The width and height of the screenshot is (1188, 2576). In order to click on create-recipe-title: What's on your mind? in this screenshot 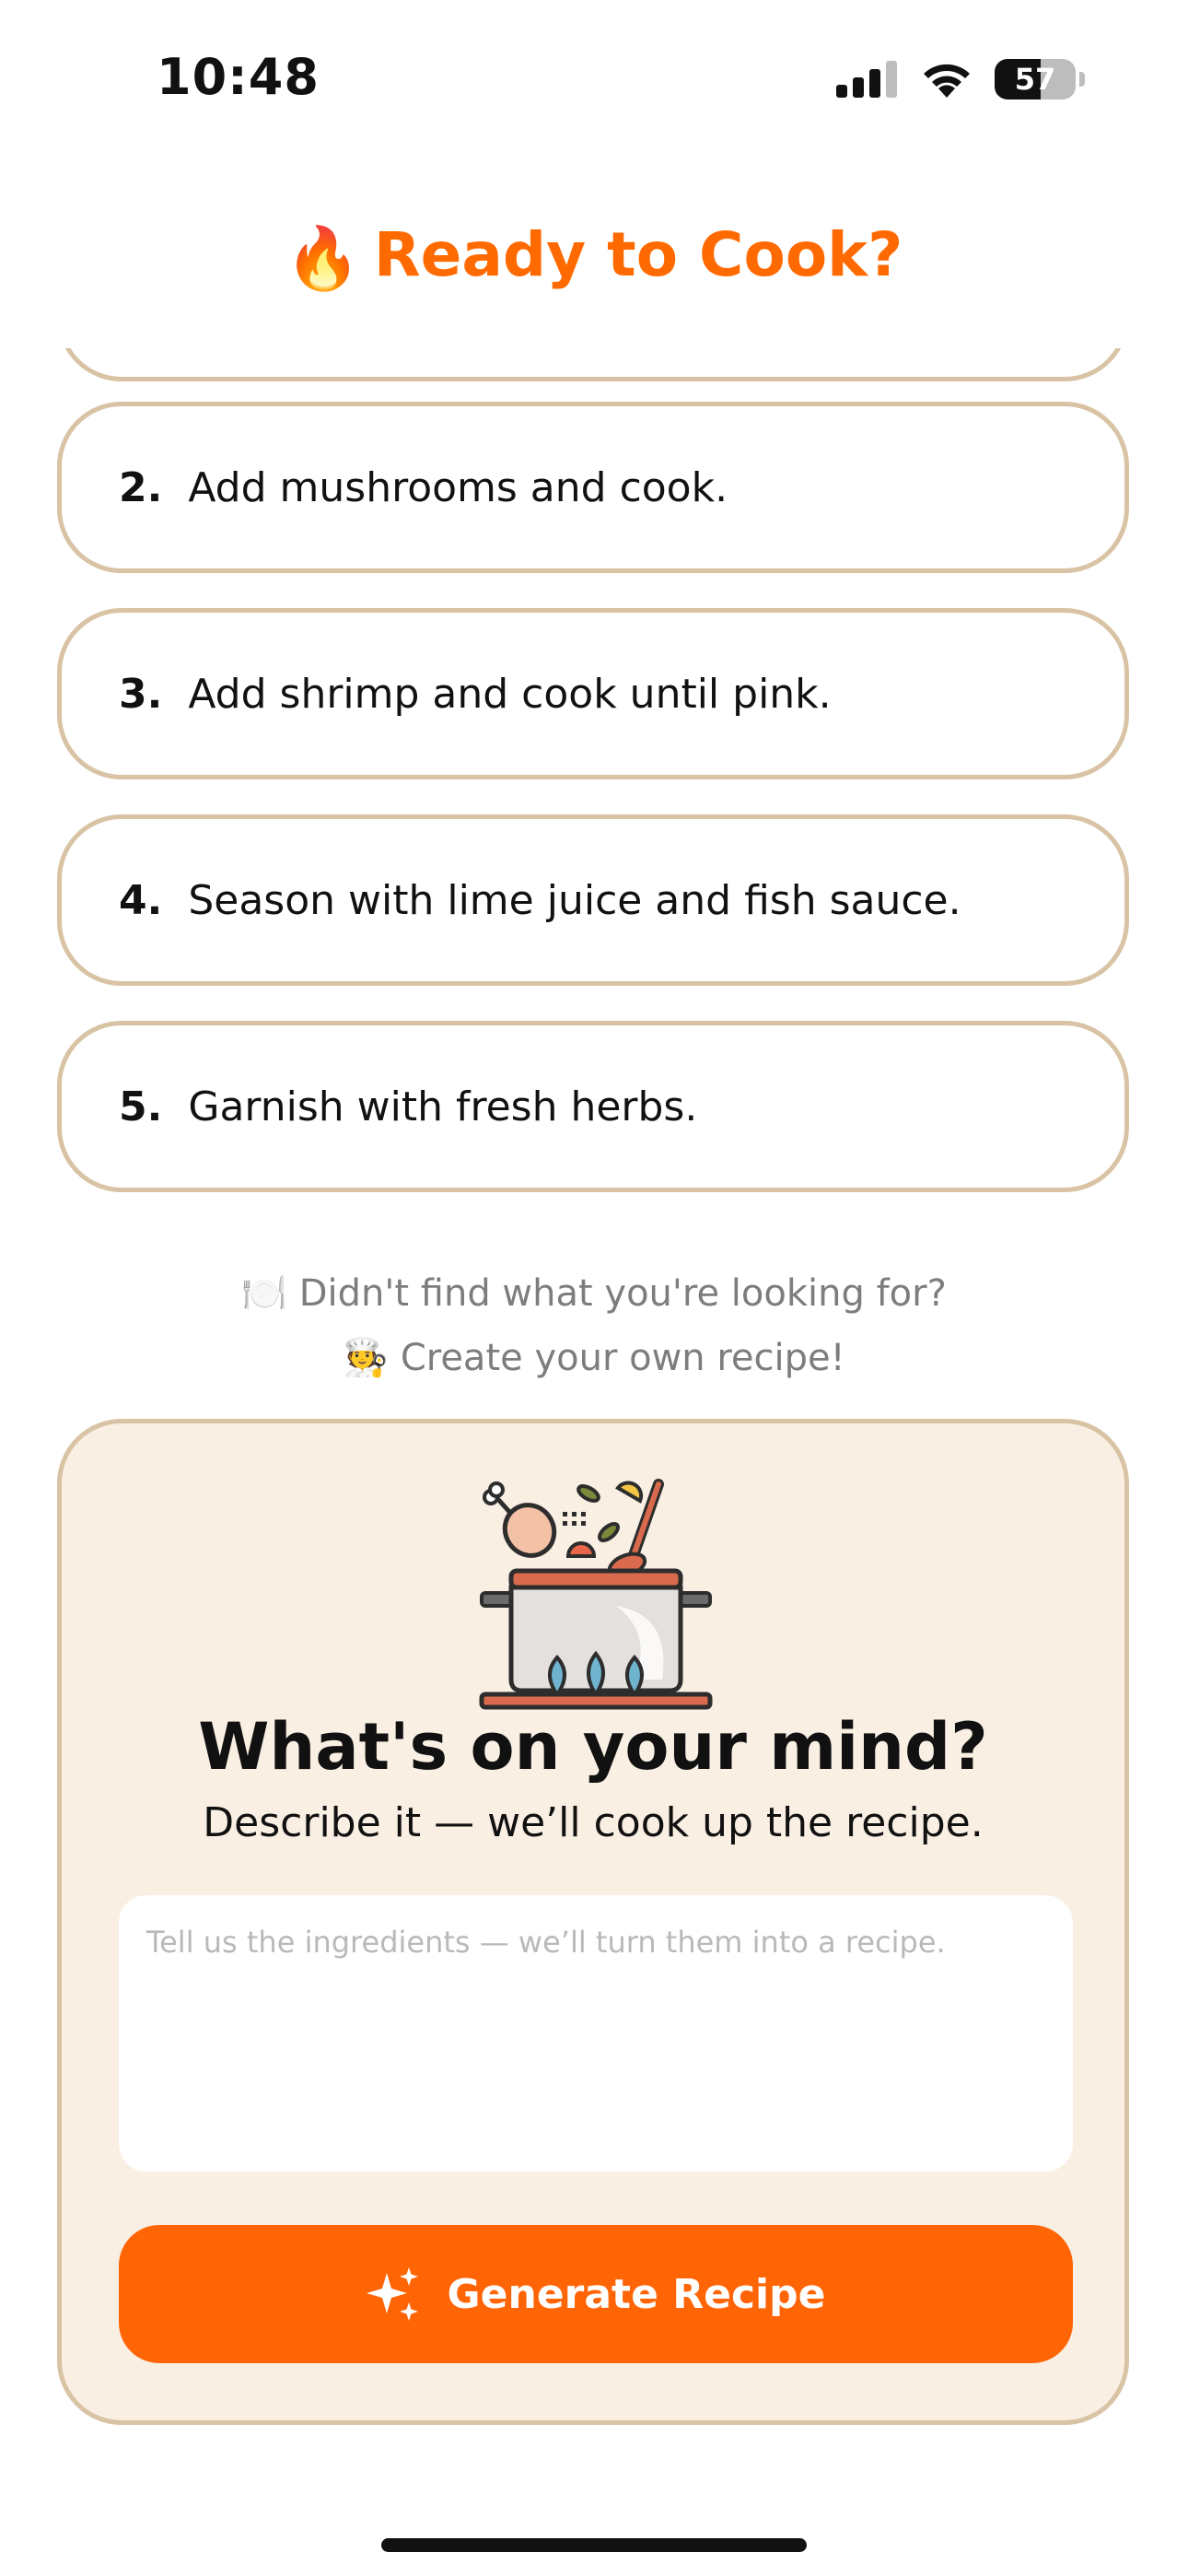, I will do `click(593, 1747)`.